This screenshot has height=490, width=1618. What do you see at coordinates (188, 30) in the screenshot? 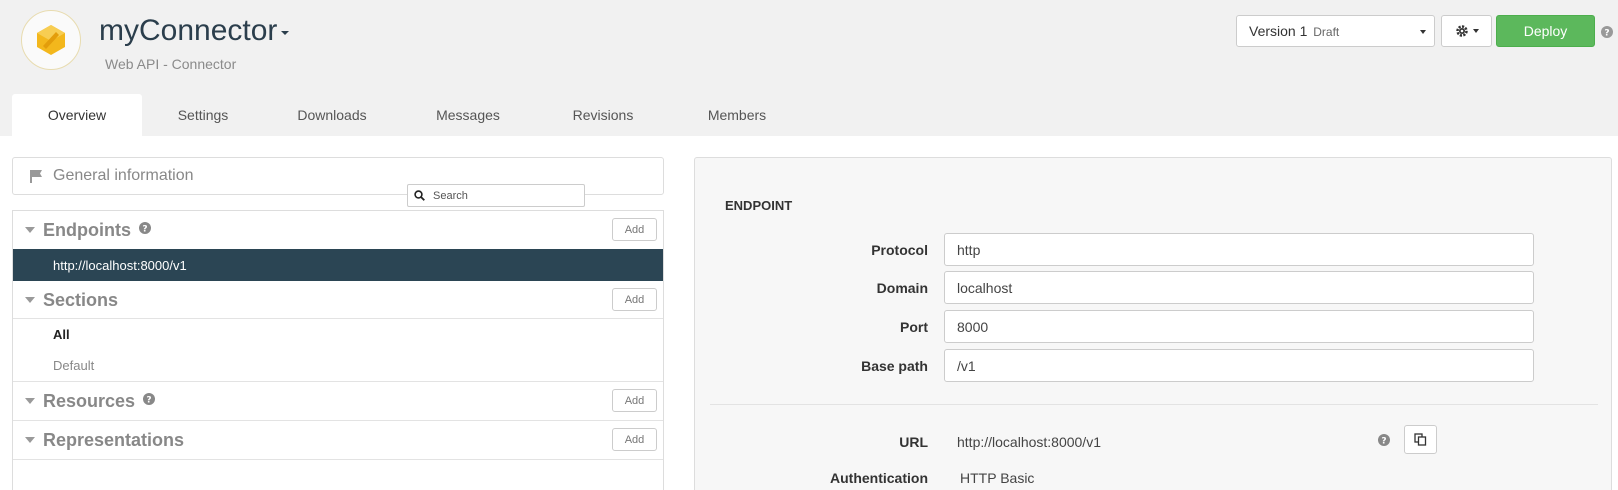
I see `app-title-text: myConnector` at bounding box center [188, 30].